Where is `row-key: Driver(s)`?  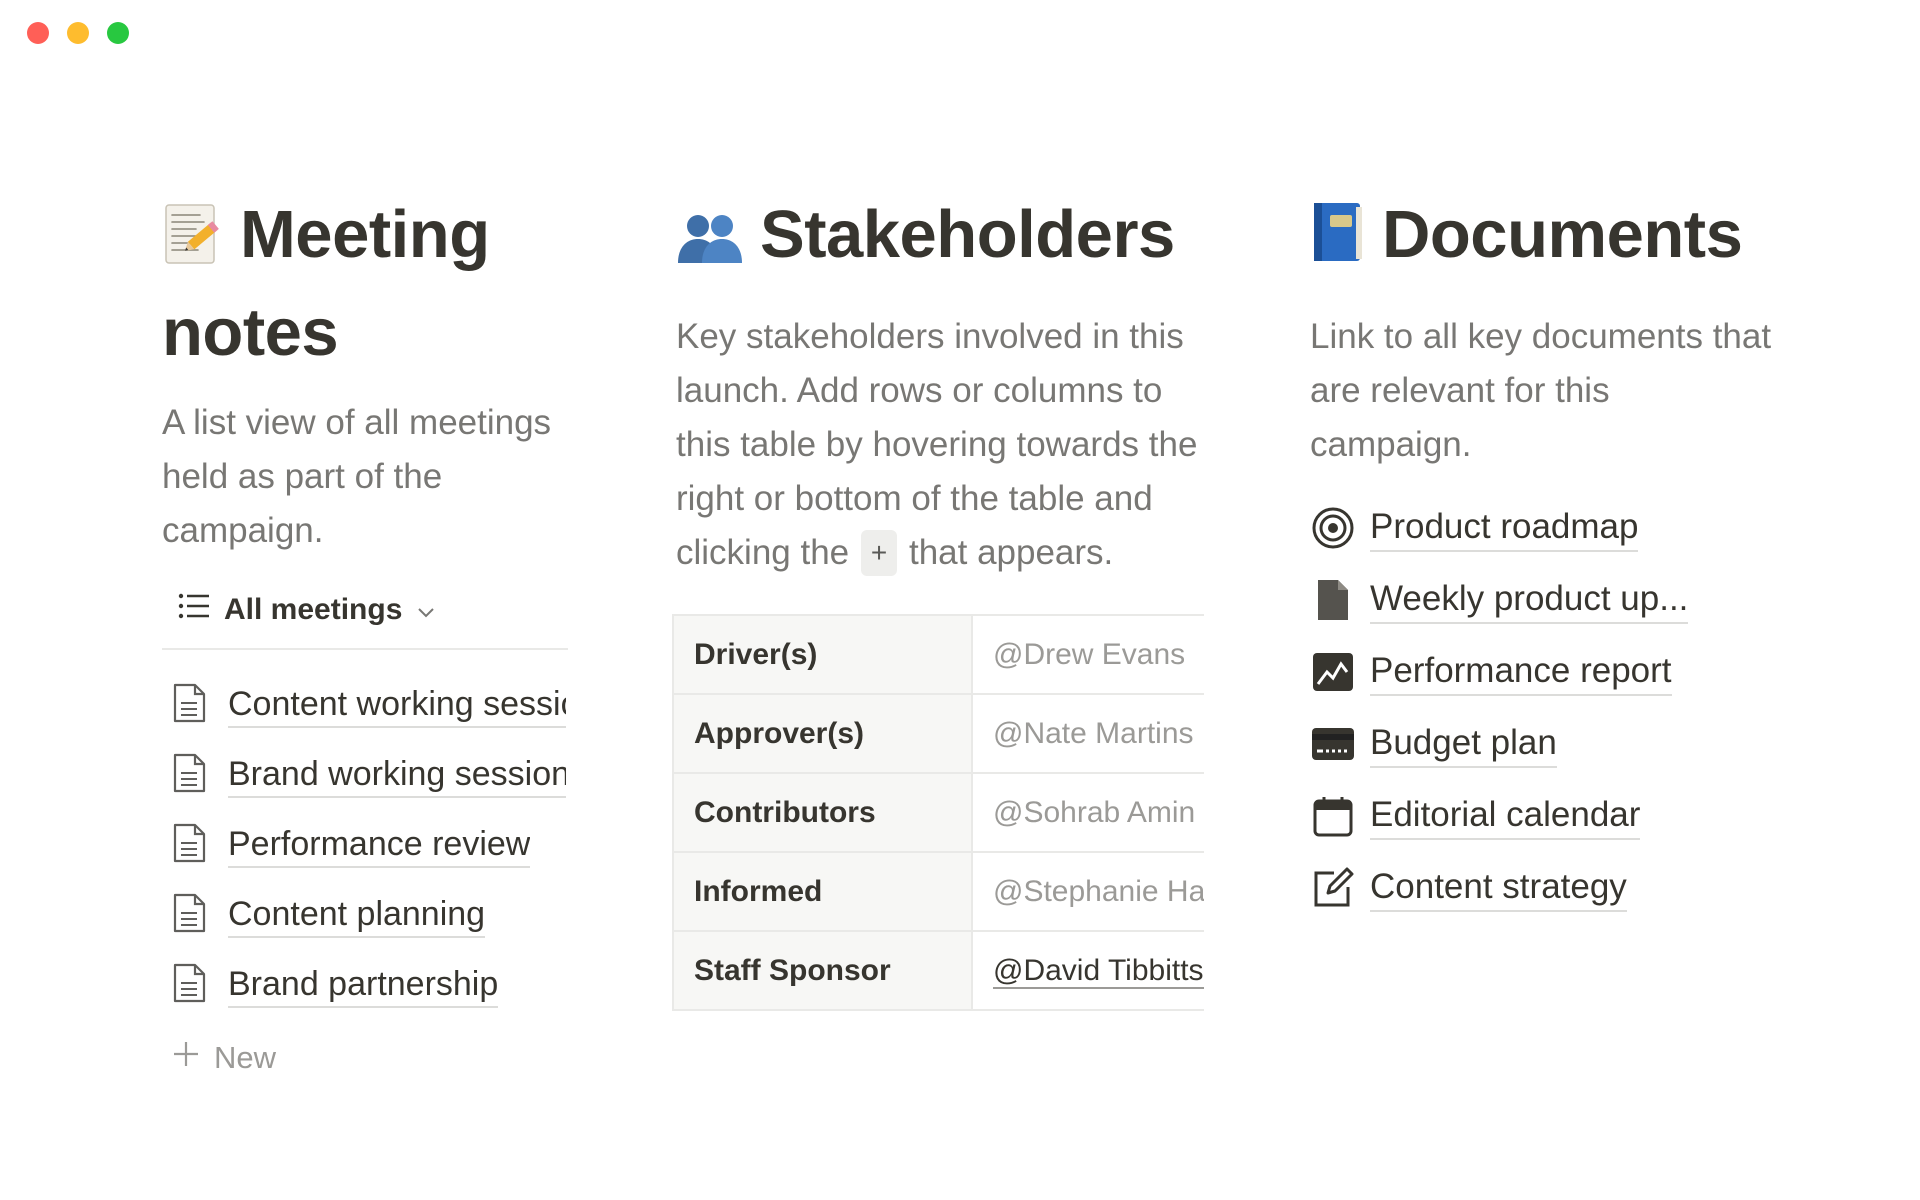
row-key: Driver(s) is located at coordinates (823, 654).